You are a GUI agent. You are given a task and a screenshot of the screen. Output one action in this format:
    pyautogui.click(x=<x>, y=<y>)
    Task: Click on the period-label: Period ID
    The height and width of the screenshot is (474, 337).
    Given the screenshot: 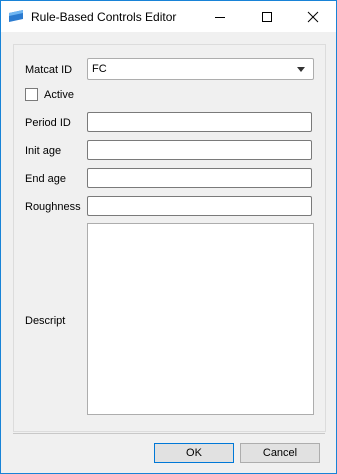 What is the action you would take?
    pyautogui.click(x=48, y=123)
    